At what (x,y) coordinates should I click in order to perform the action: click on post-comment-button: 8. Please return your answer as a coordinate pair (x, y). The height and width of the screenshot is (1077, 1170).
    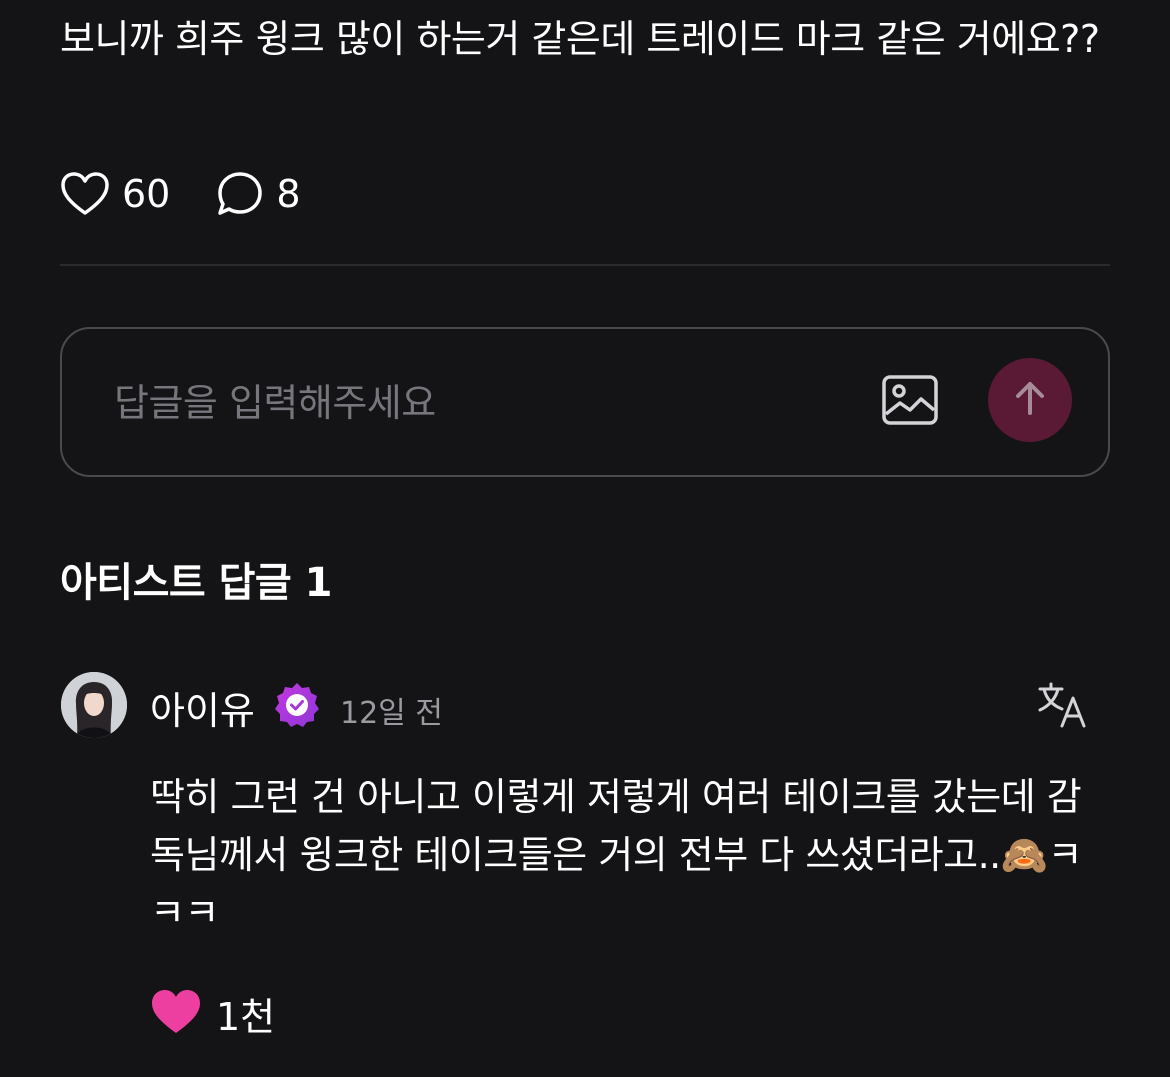
    Looking at the image, I should click on (258, 194).